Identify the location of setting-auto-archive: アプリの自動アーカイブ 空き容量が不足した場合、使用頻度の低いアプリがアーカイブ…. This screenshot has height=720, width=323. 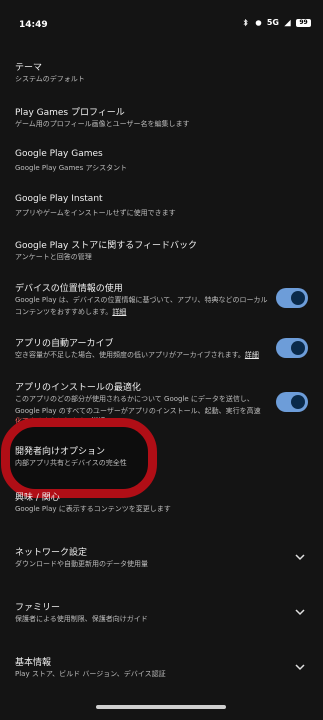
(161, 350).